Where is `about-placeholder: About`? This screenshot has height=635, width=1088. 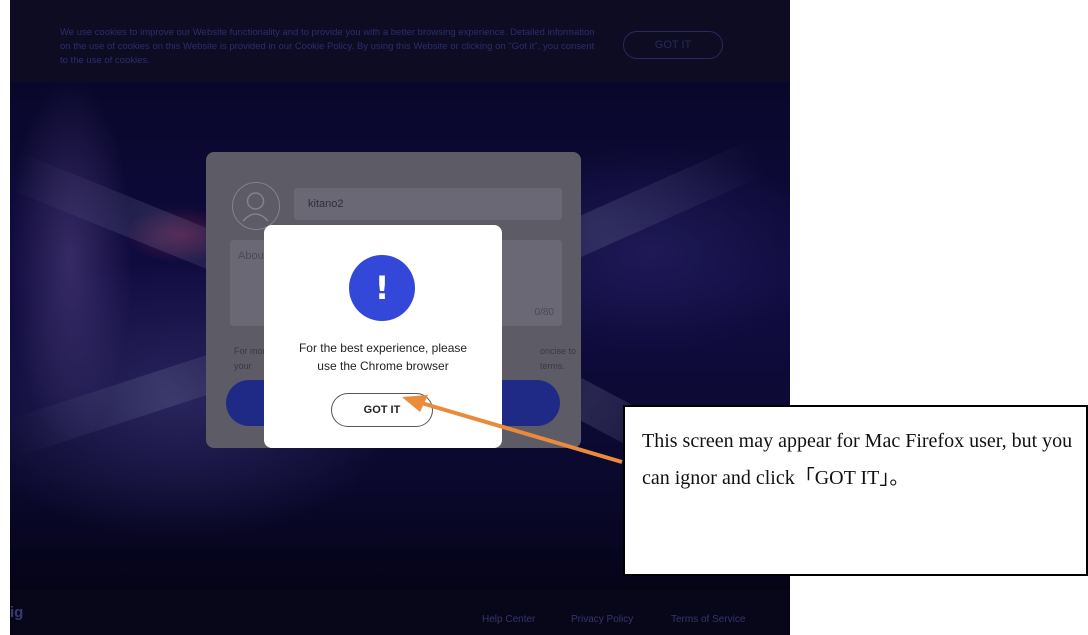
about-placeholder: About is located at coordinates (252, 256).